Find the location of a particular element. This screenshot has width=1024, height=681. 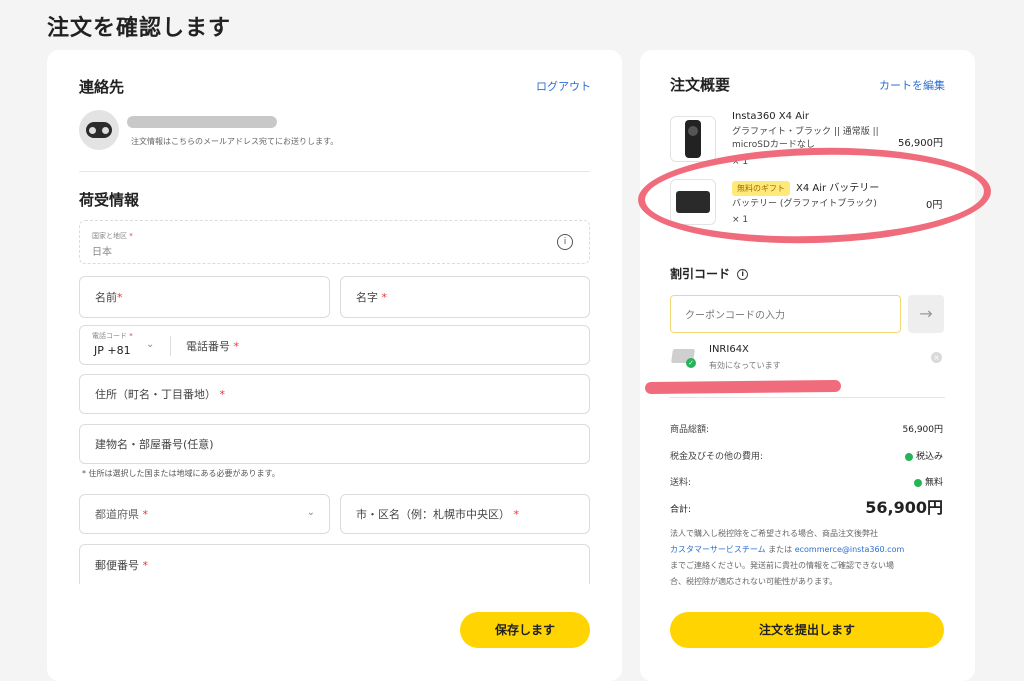

country-note: * 住所は選択した国または地域にある必要があります。 is located at coordinates (181, 473).